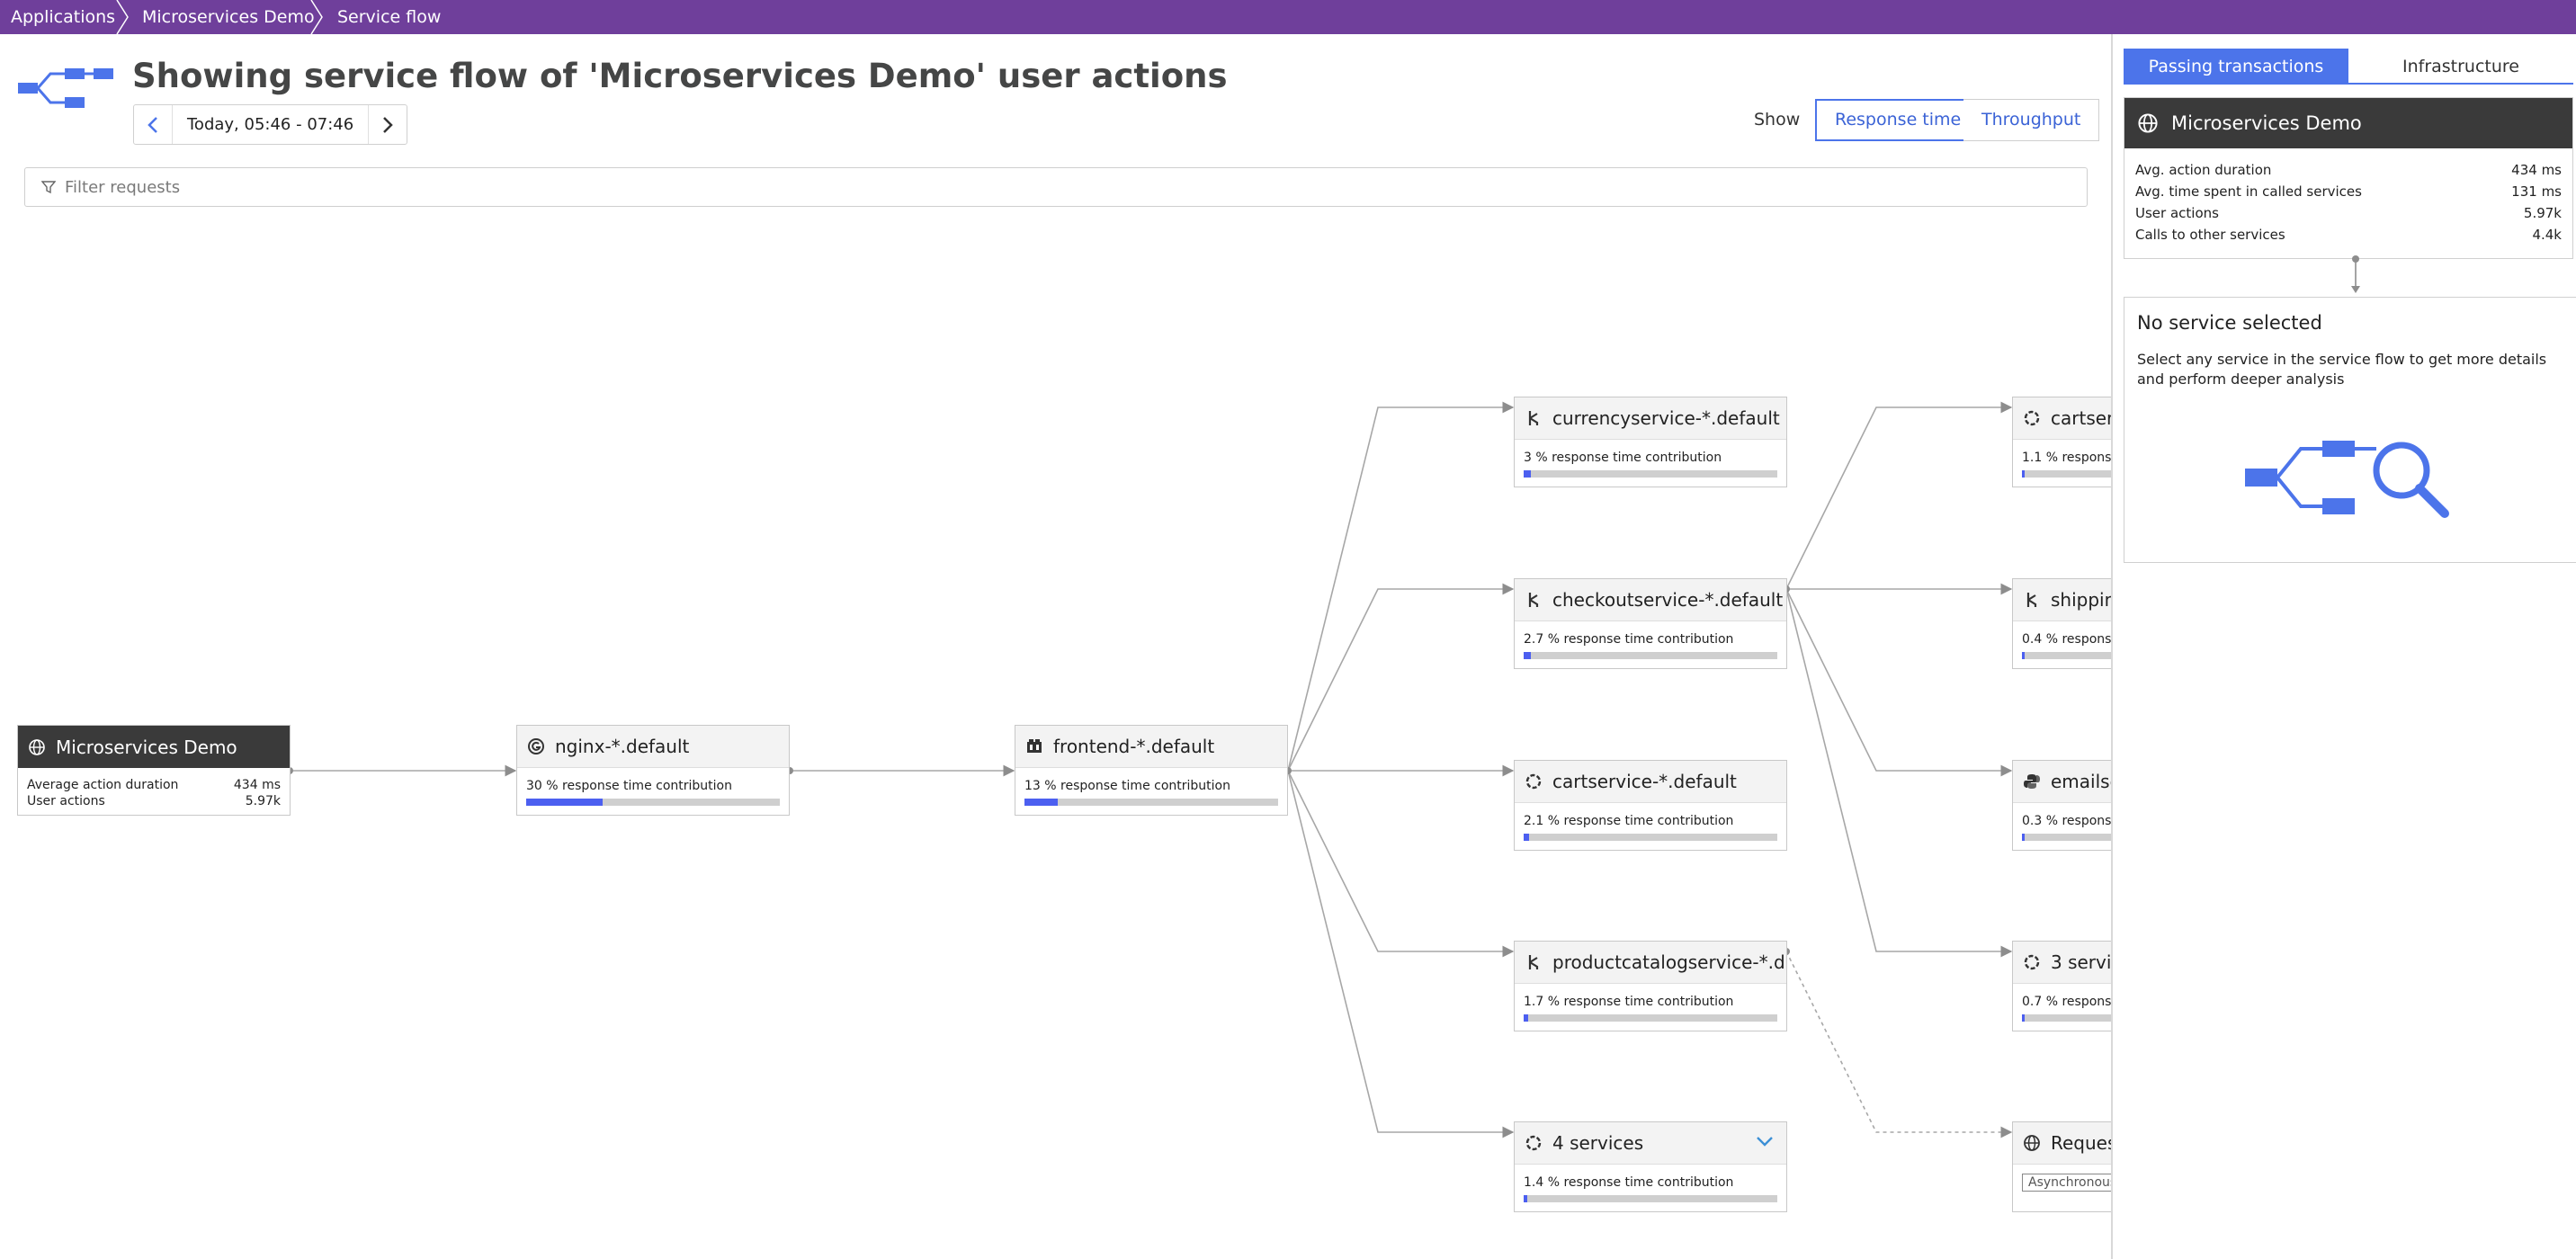  I want to click on python-icon, so click(2032, 781).